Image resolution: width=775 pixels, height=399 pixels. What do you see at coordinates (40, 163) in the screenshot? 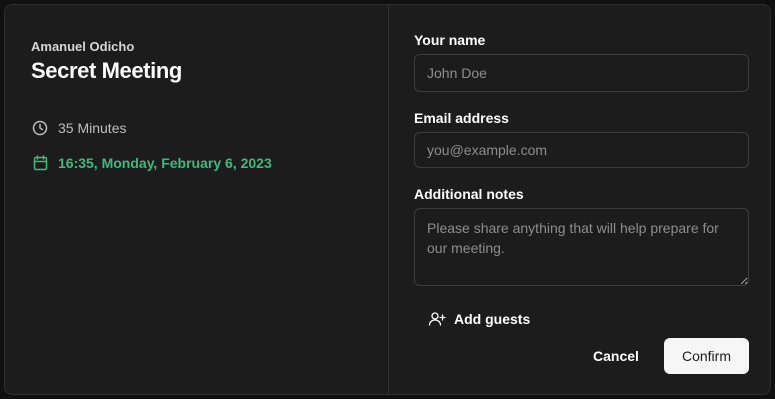
I see `calendar-icon` at bounding box center [40, 163].